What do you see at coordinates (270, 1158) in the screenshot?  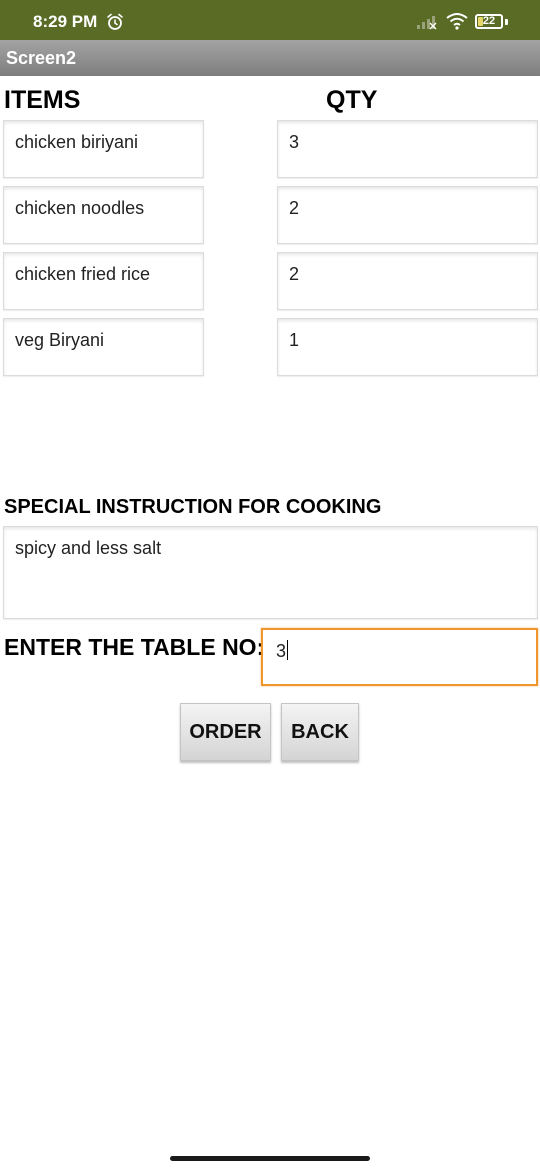 I see `home-indicator` at bounding box center [270, 1158].